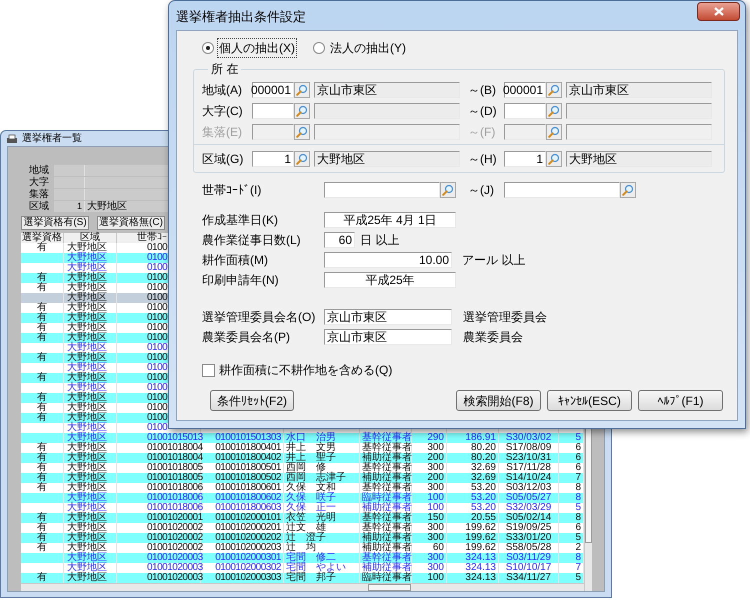 Image resolution: width=750 pixels, height=600 pixels. Describe the element at coordinates (69, 206) in the screenshot. I see `filter-code-field: 1` at that location.